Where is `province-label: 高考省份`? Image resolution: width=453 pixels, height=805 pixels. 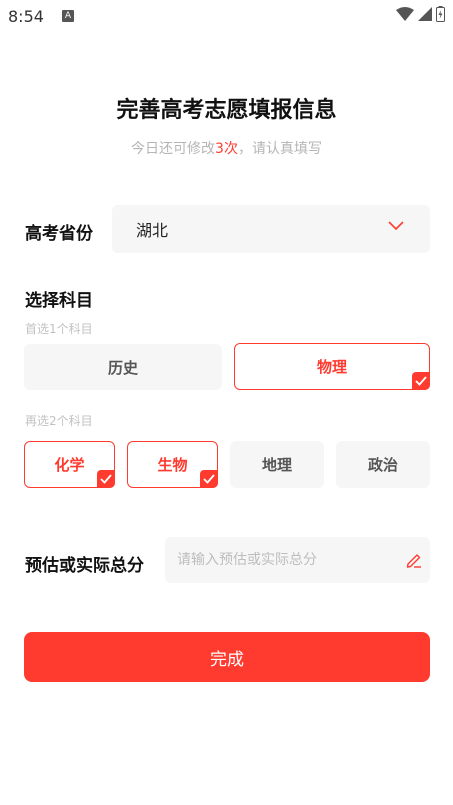
province-label: 高考省份 is located at coordinates (59, 234).